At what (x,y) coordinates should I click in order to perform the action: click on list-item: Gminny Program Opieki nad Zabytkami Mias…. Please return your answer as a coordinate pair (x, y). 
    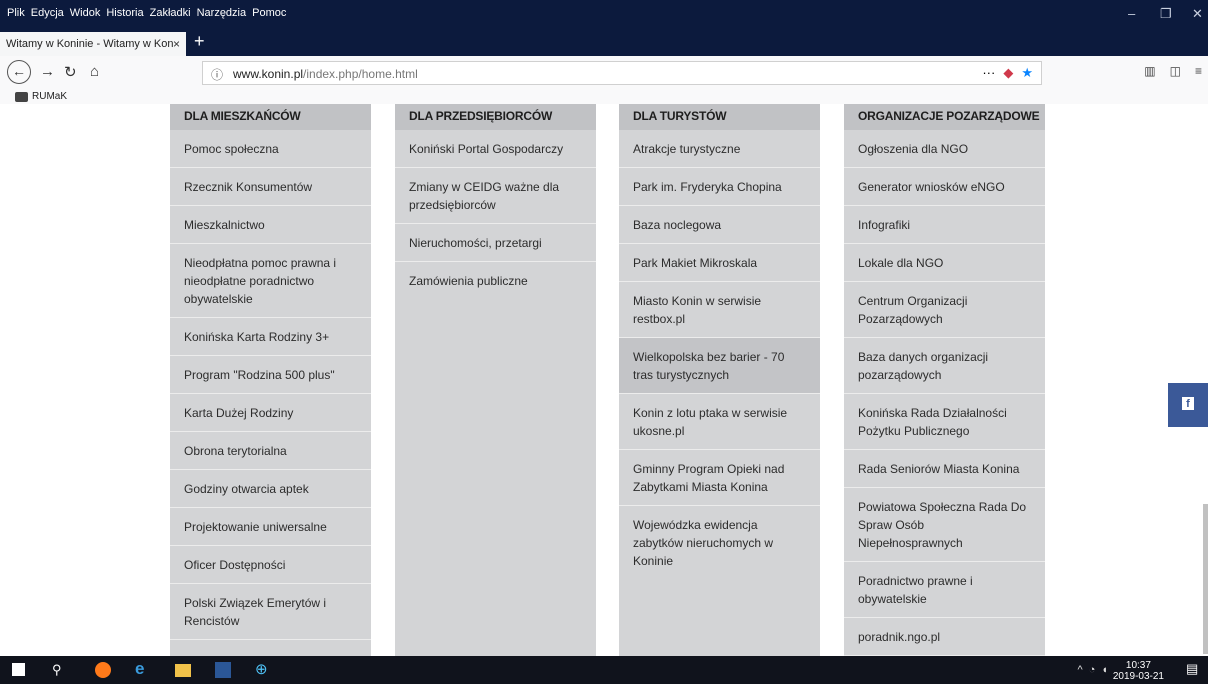
    Looking at the image, I should click on (719, 478).